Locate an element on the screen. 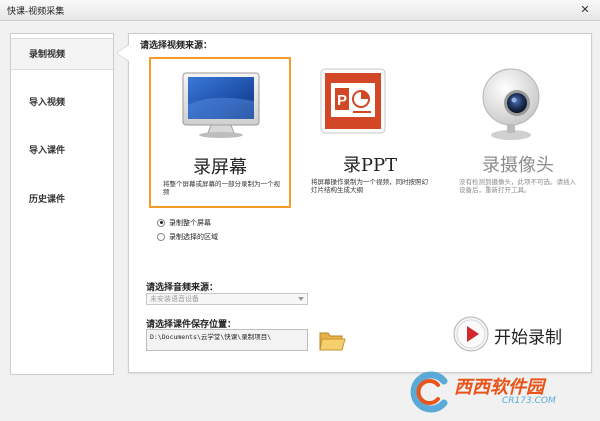  sidebar-item-label: 历史课件 is located at coordinates (47, 200).